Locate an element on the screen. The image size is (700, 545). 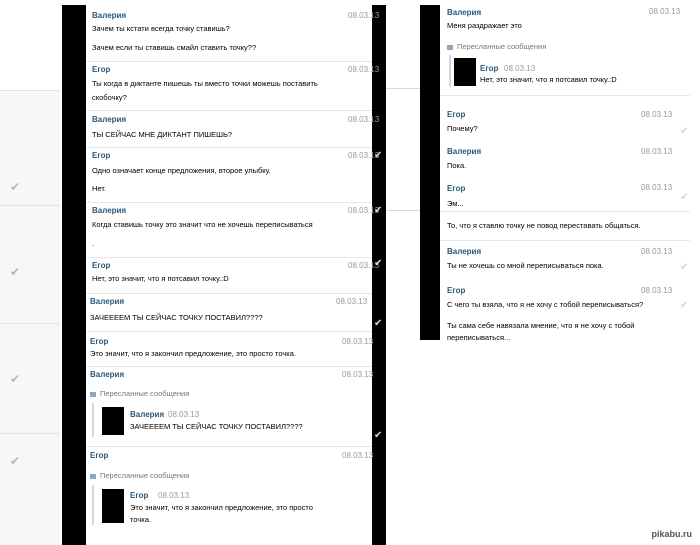
message-text: Пока. is located at coordinates (457, 165).